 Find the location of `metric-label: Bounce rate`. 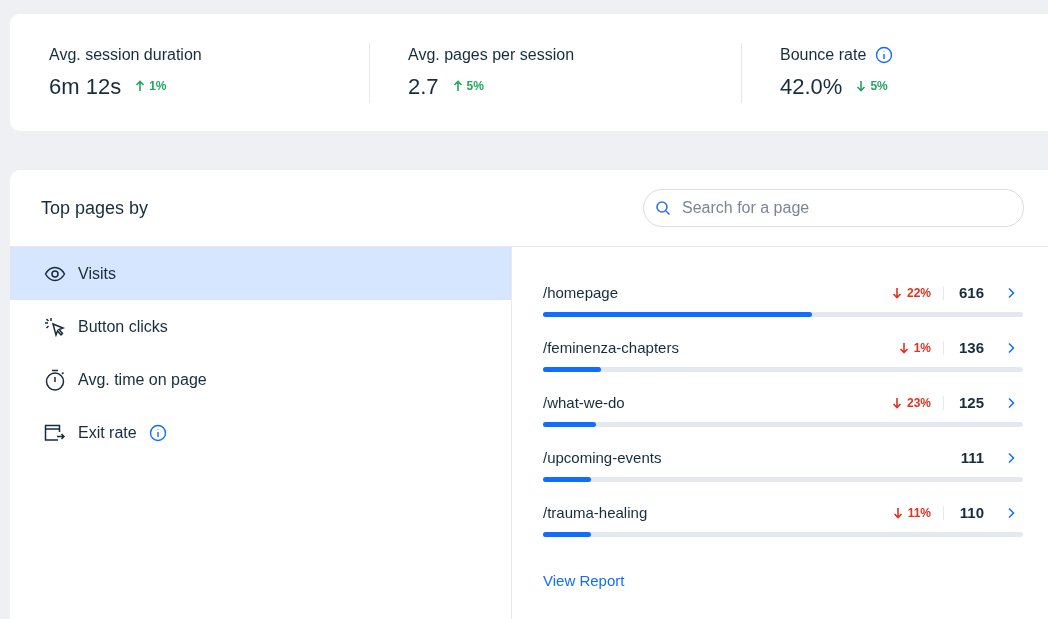

metric-label: Bounce rate is located at coordinates (823, 54).